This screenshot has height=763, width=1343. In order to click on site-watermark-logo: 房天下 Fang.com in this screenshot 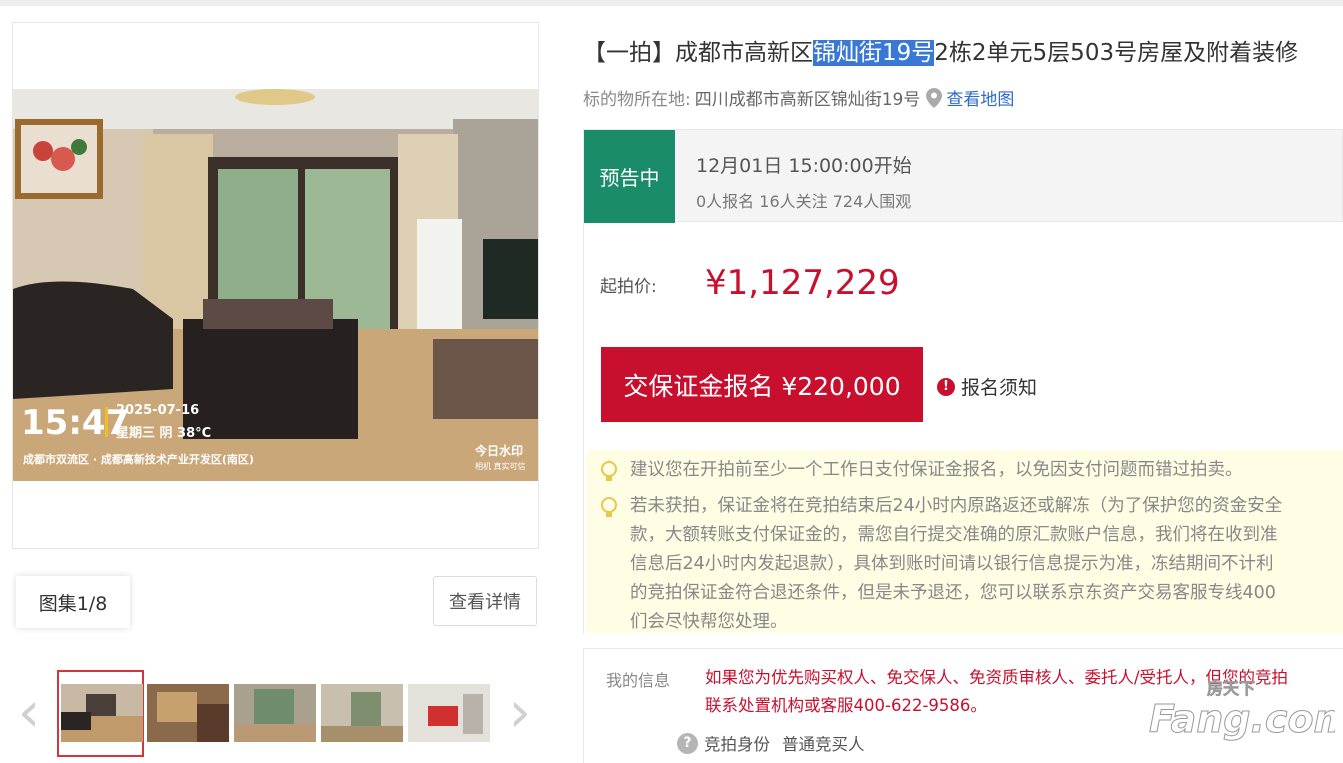, I will do `click(1242, 710)`.